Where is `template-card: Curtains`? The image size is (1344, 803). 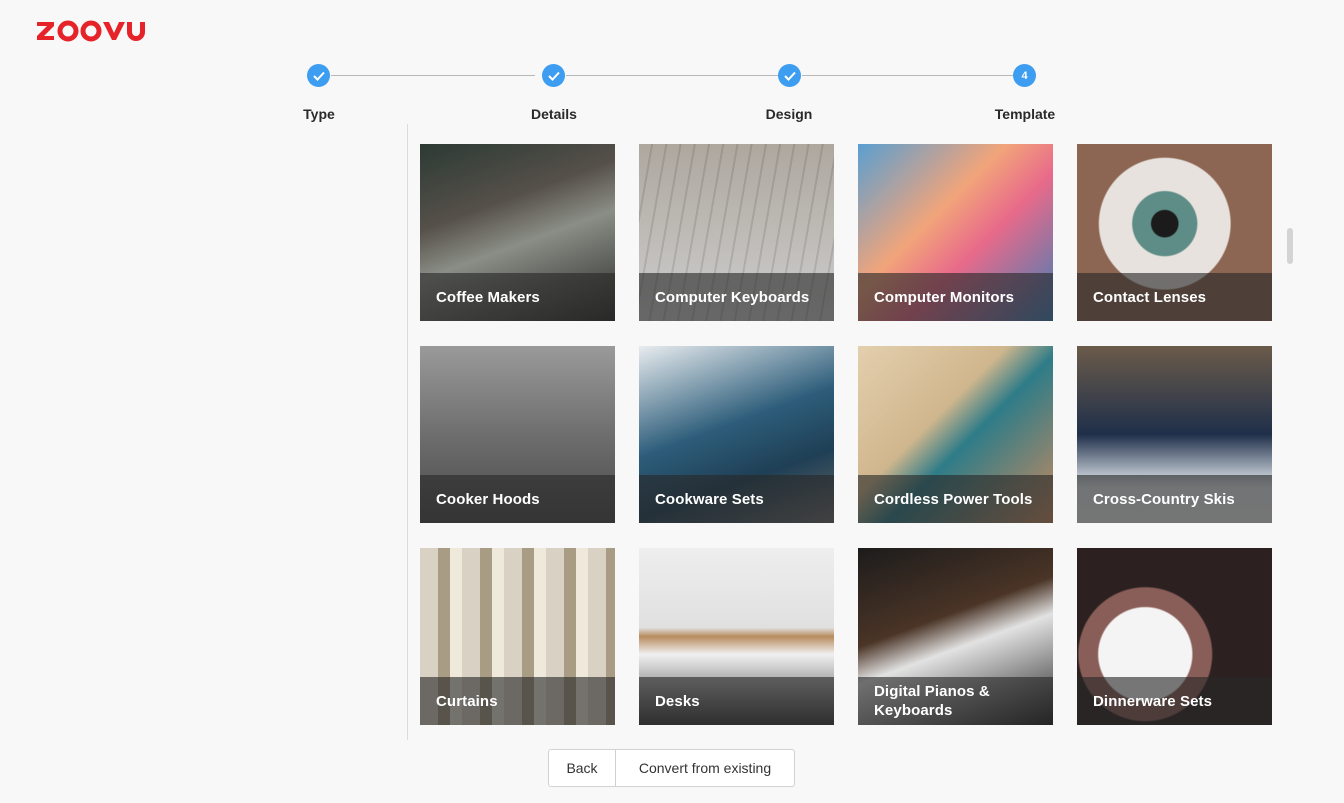
template-card: Curtains is located at coordinates (517, 636).